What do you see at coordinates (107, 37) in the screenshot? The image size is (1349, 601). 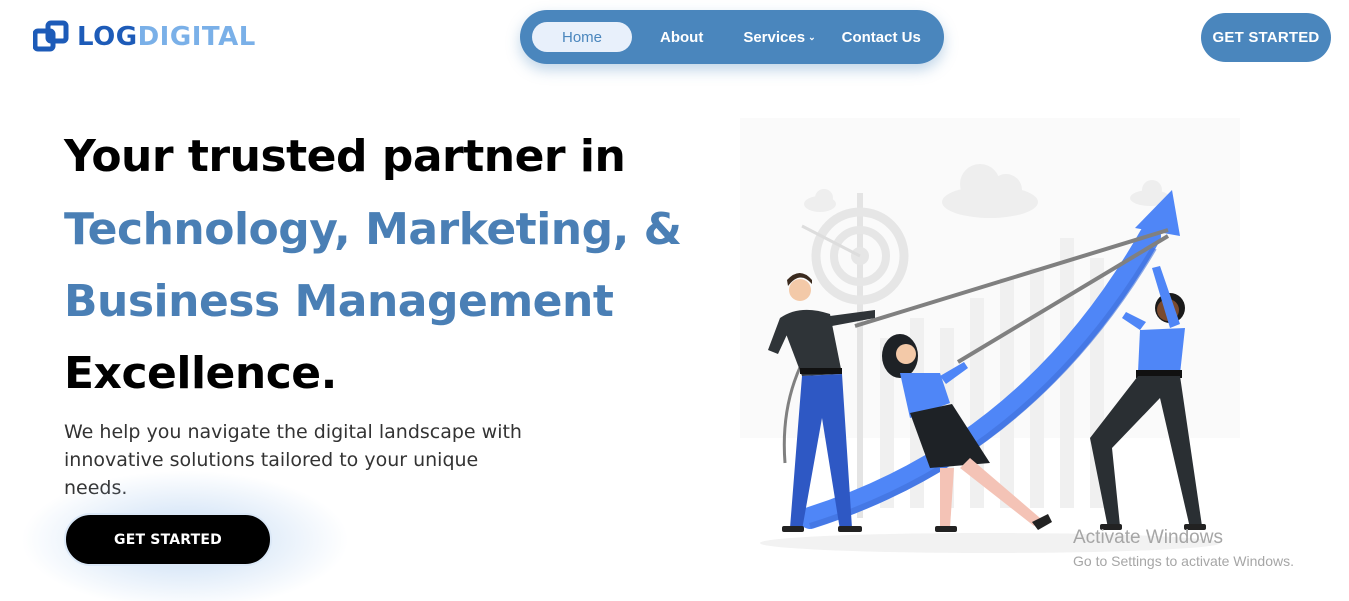 I see `logo-text-part1: LOG` at bounding box center [107, 37].